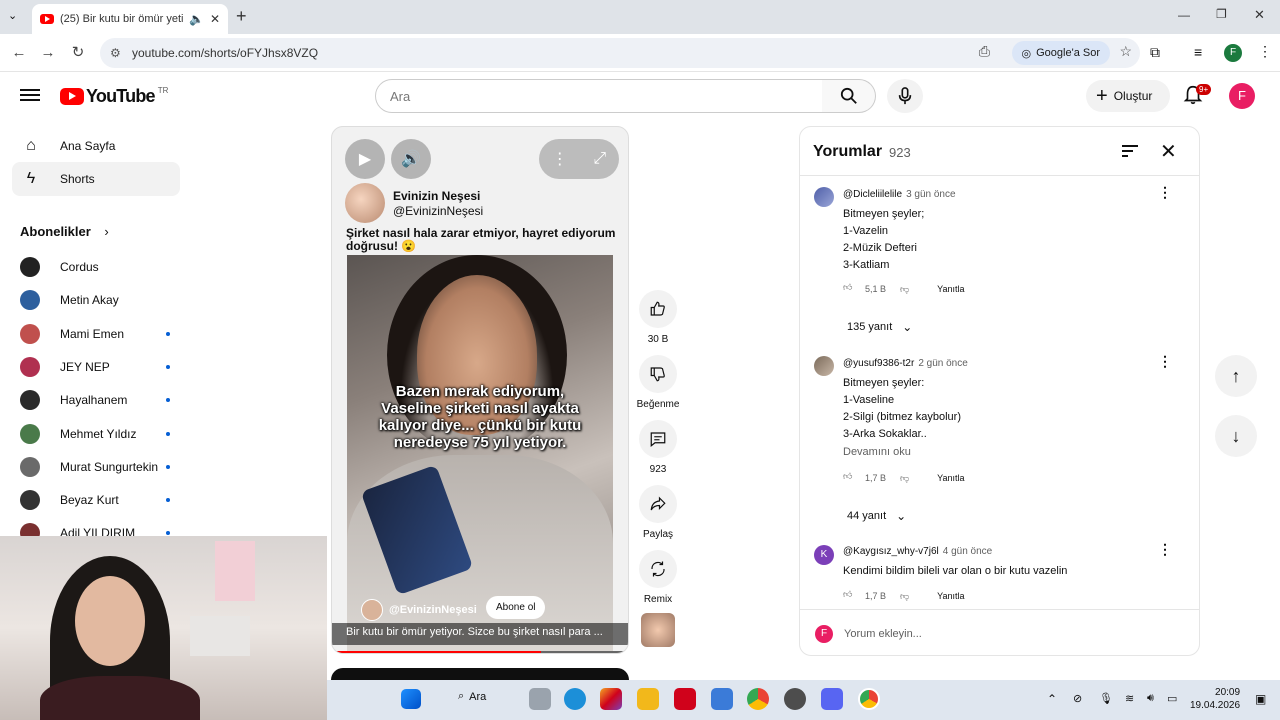 The image size is (1280, 720). Describe the element at coordinates (96, 146) in the screenshot. I see `sidebar-item-home: ⌂ Ana Sayfa` at that location.